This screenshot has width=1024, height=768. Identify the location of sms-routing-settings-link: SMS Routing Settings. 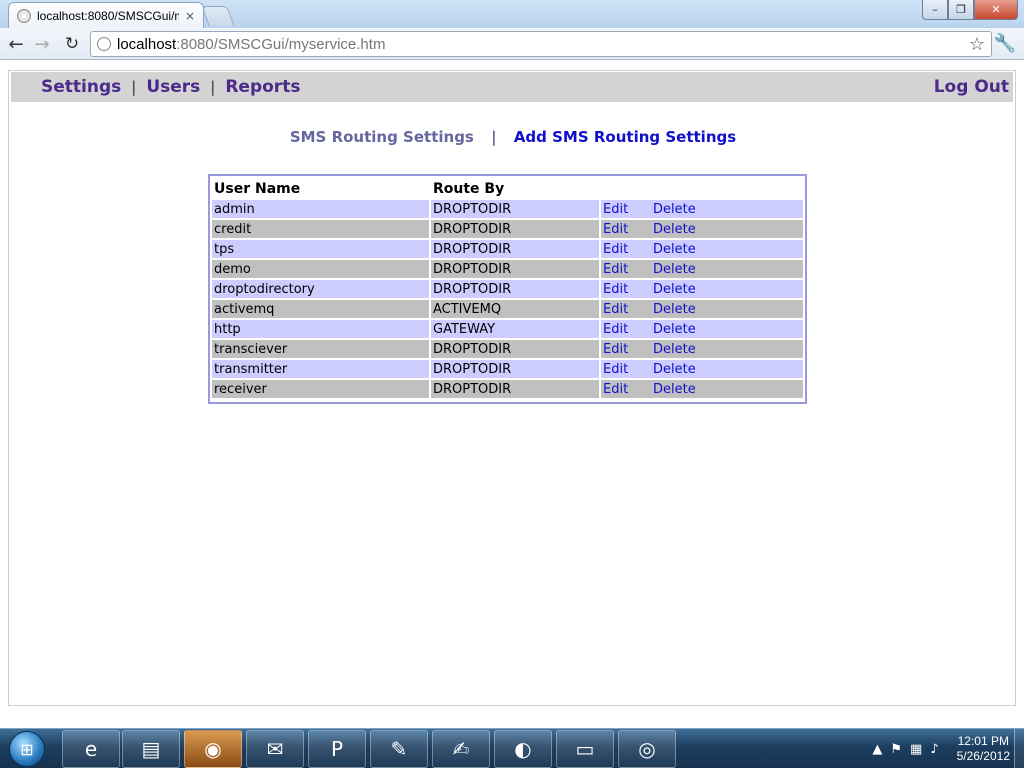
(382, 137).